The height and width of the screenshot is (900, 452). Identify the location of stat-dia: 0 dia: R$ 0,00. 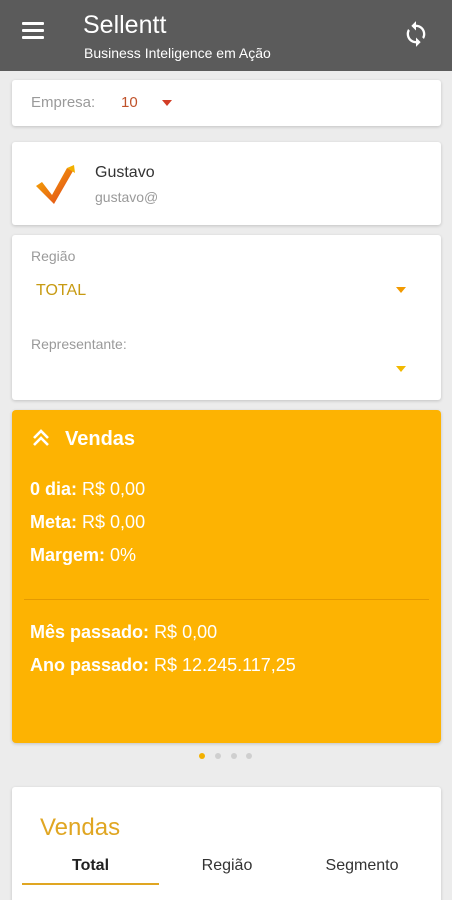
(88, 489).